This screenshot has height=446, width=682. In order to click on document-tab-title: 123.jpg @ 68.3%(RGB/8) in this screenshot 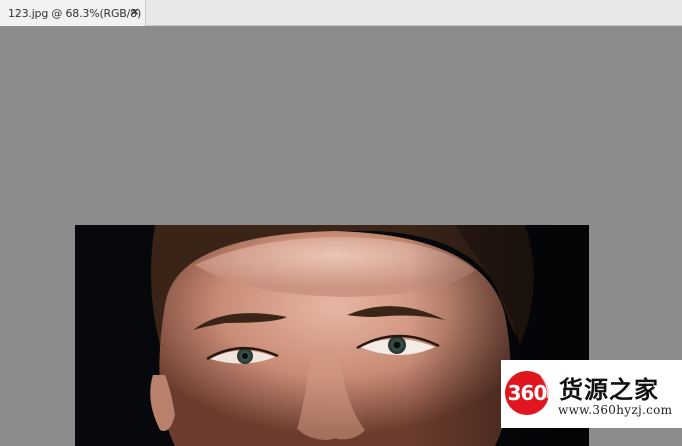, I will do `click(75, 13)`.